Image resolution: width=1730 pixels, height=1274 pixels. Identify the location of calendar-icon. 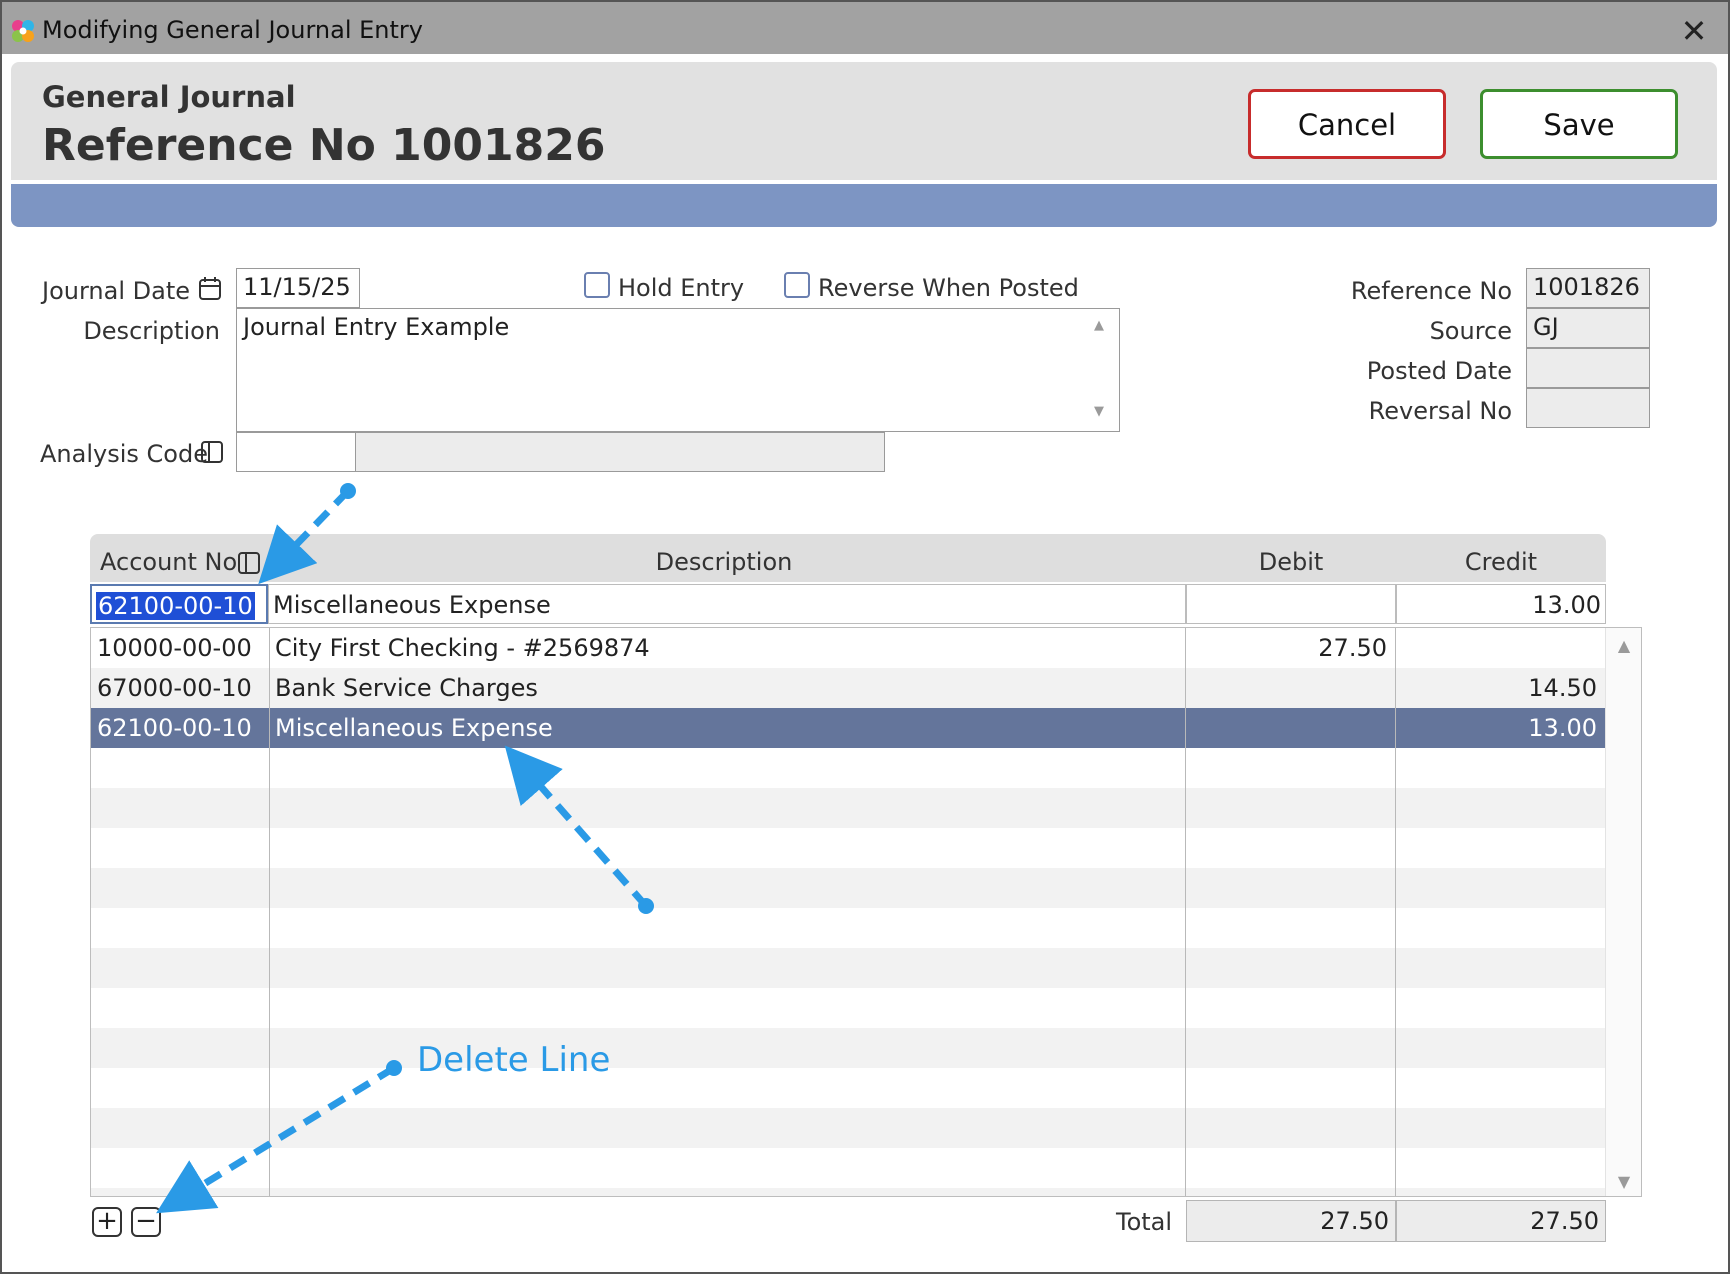
(210, 289).